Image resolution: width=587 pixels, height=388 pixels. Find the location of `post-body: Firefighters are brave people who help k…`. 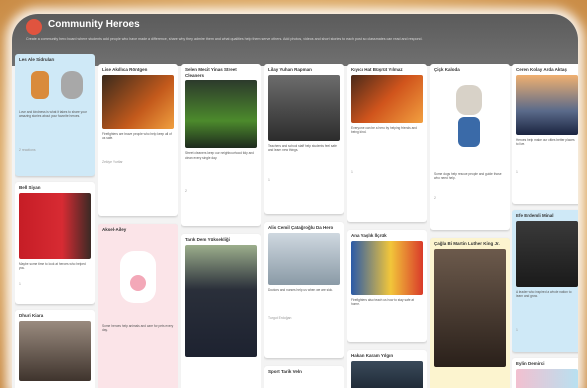

post-body: Firefighters are brave people who help k… is located at coordinates (137, 136).